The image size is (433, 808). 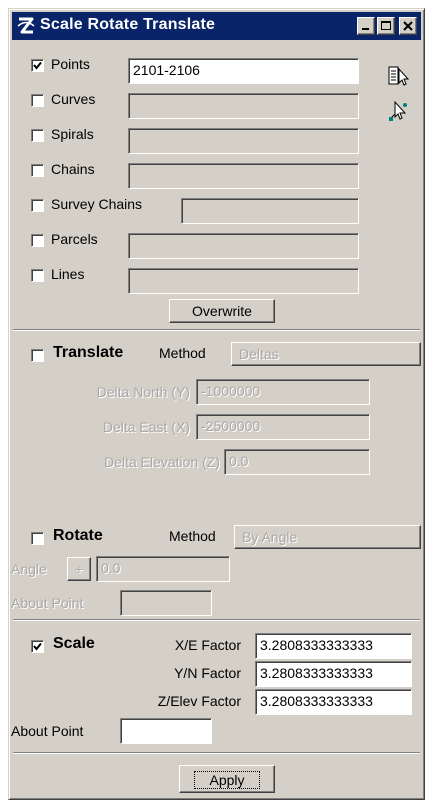 I want to click on scale-about-point-input, so click(x=166, y=731).